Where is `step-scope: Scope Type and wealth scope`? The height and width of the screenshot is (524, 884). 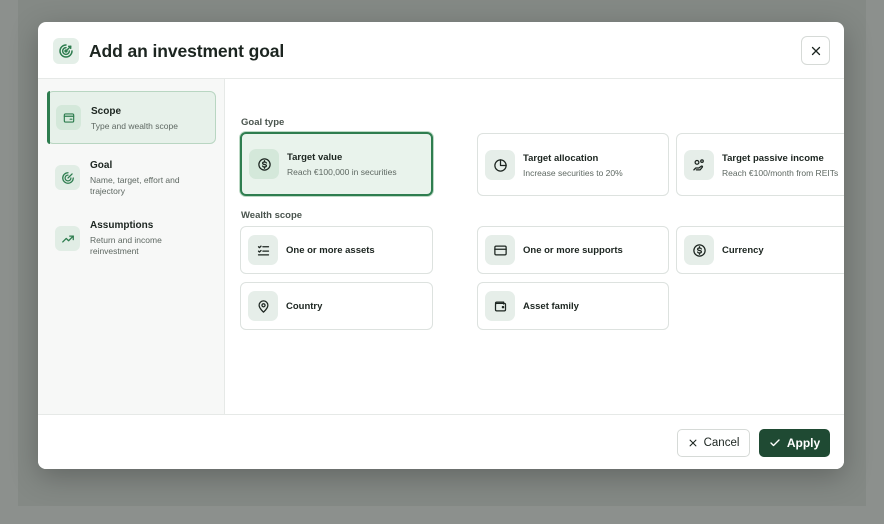
step-scope: Scope Type and wealth scope is located at coordinates (131, 117).